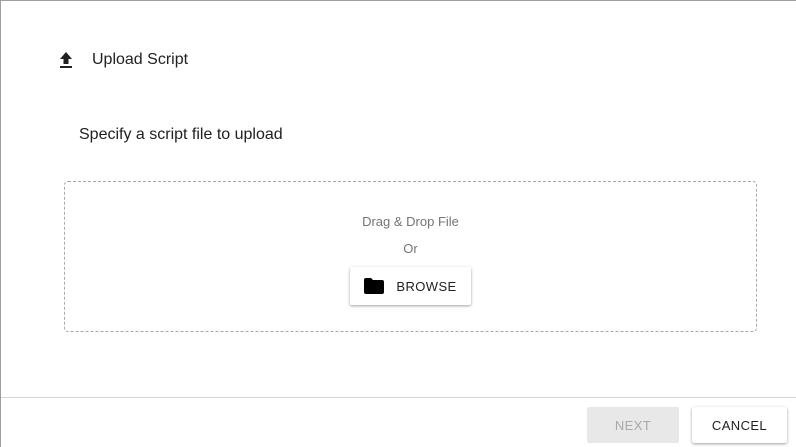 The image size is (796, 447). Describe the element at coordinates (410, 248) in the screenshot. I see `or-label: Or` at that location.